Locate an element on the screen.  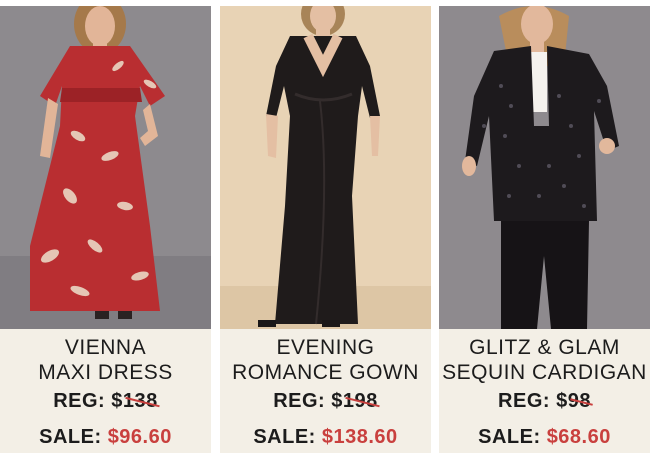
product-info-vienna: VIENNA MAXI DRESS REG: $138 SALE: $96.60 is located at coordinates (105, 391).